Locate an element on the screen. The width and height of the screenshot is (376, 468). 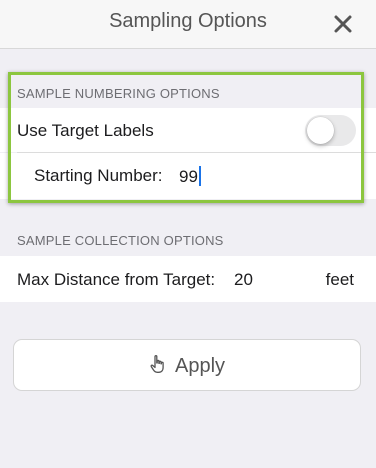
use-target-labels-row: Use Target Labels is located at coordinates (188, 130).